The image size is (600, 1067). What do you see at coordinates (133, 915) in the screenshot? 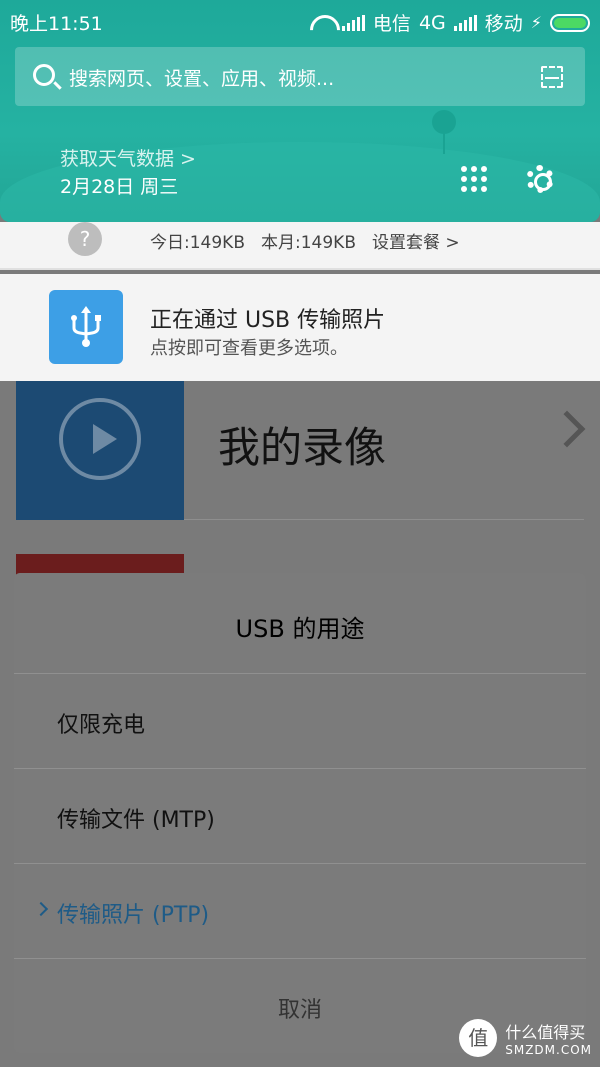
I see `option-label: 传输照片 (PTP)` at bounding box center [133, 915].